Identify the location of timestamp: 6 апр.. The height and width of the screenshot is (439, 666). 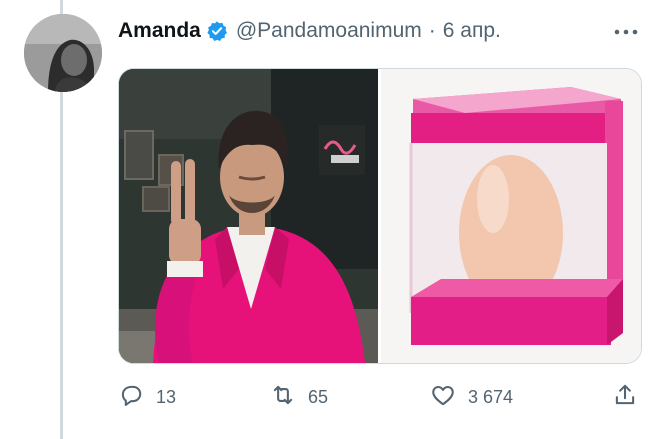
(472, 31).